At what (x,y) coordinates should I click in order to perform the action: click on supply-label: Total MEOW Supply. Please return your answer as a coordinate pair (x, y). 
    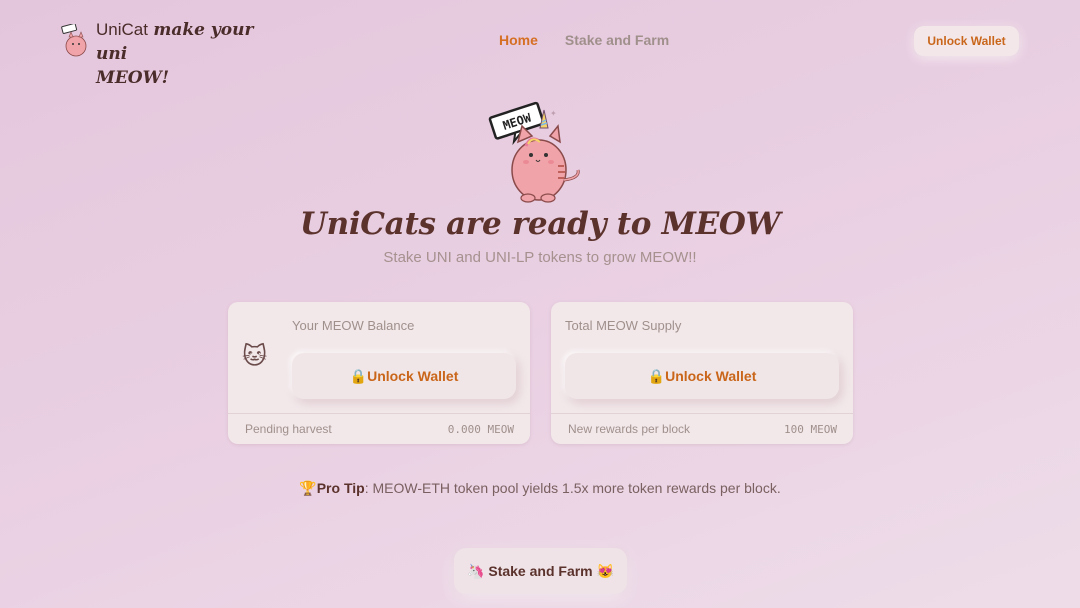
    Looking at the image, I should click on (623, 325).